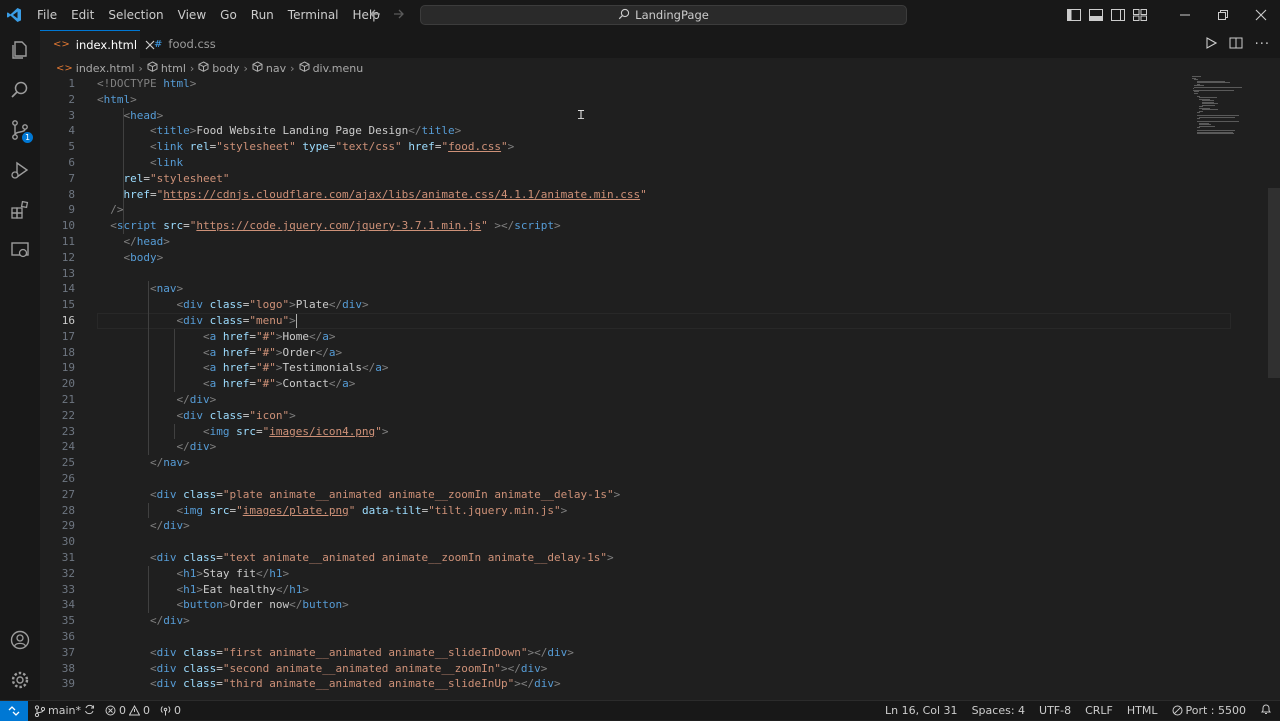  What do you see at coordinates (228, 15) in the screenshot?
I see `menu-item-go: Go` at bounding box center [228, 15].